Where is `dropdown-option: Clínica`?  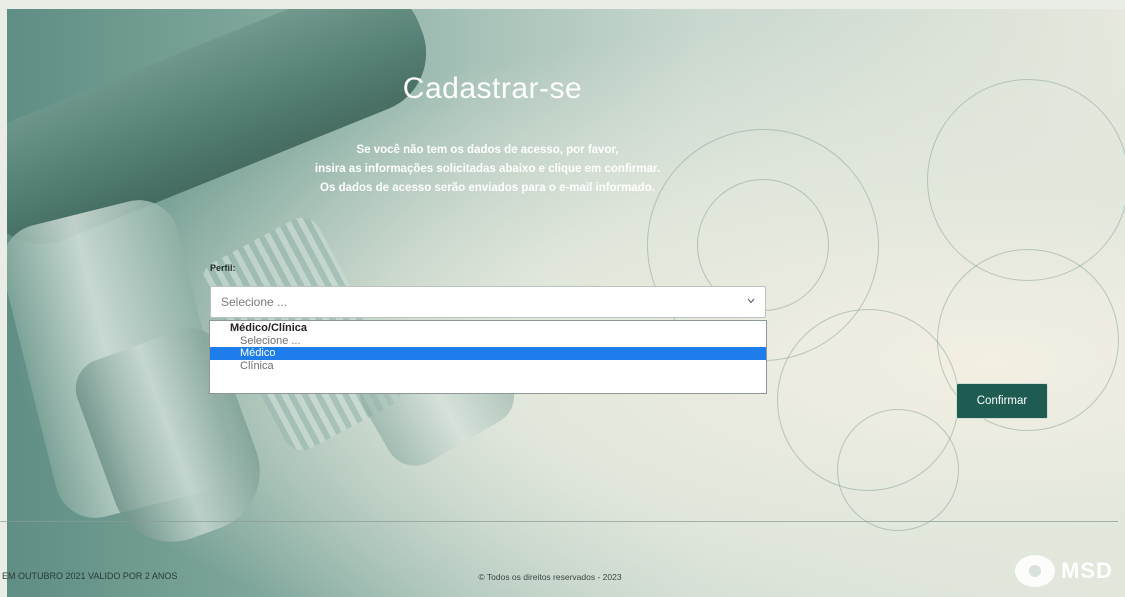
dropdown-option: Clínica is located at coordinates (488, 366).